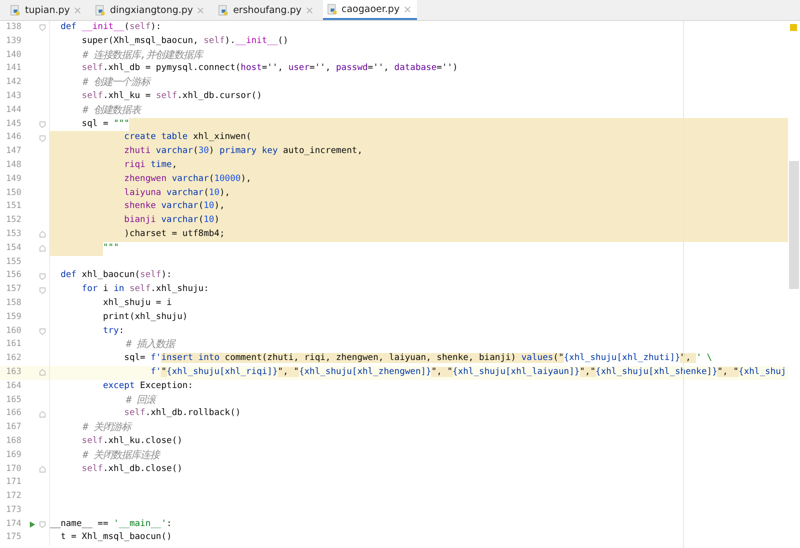 The height and width of the screenshot is (548, 800). Describe the element at coordinates (13, 151) in the screenshot. I see `line-number: 147` at that location.